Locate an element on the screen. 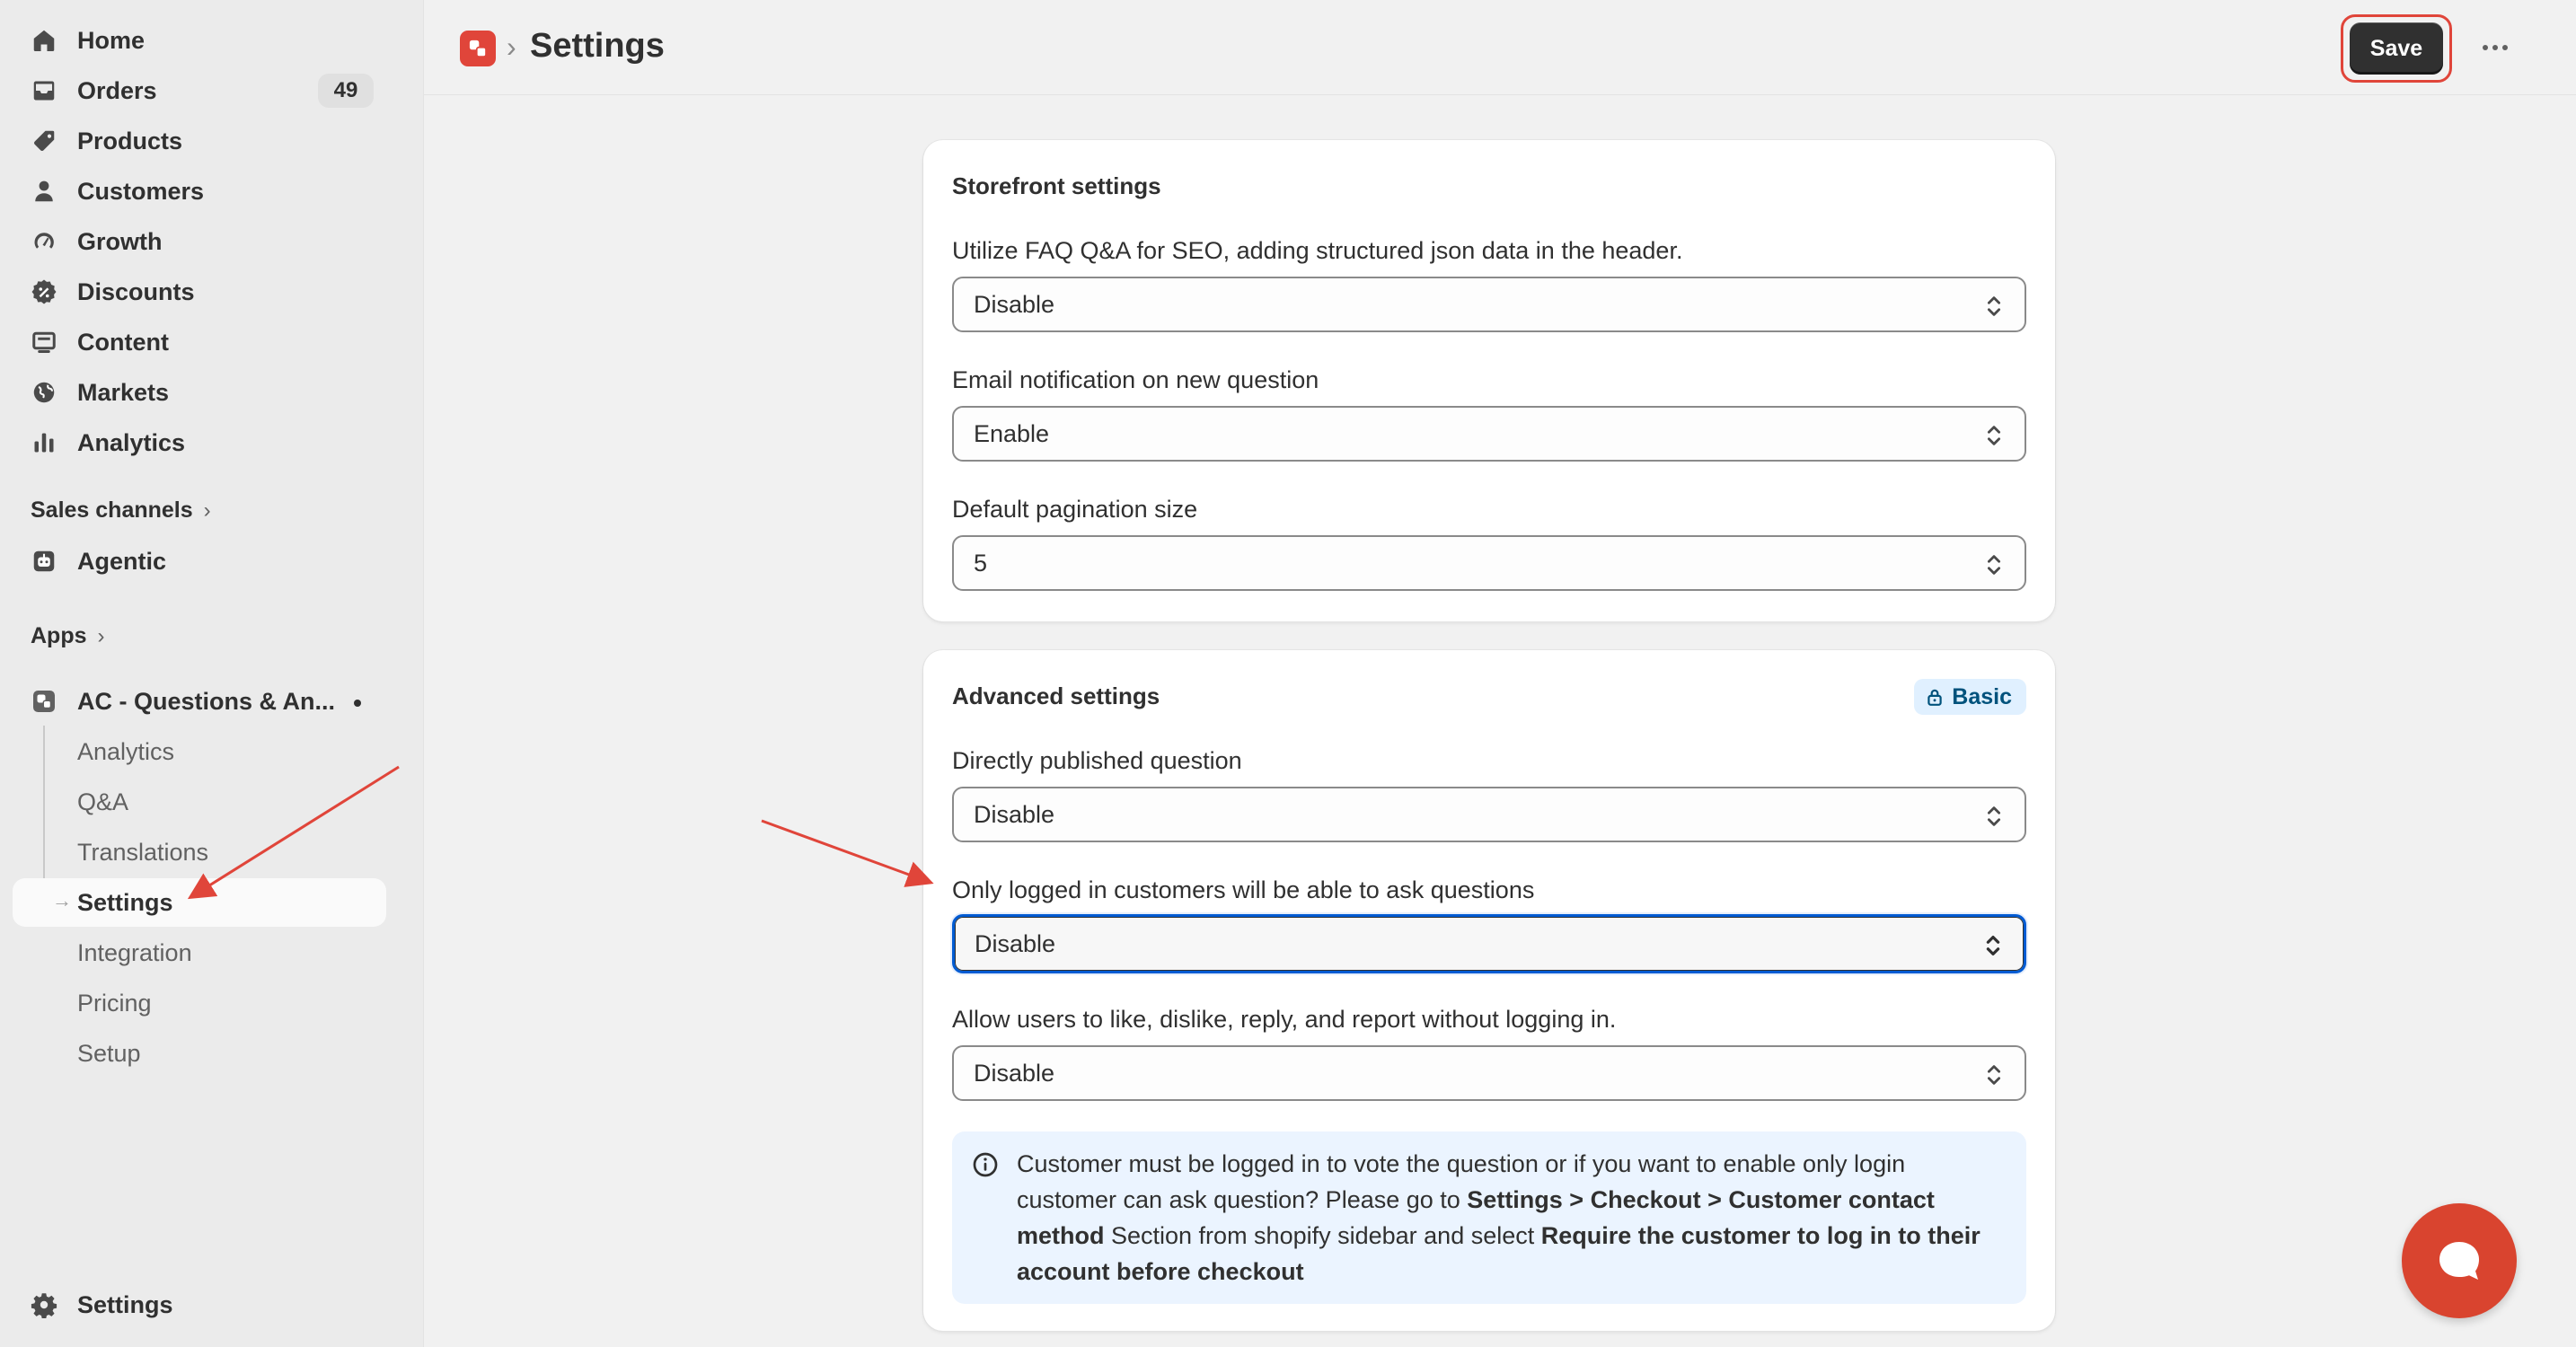 This screenshot has height=1347, width=2576. pin-indicator-dot is located at coordinates (357, 703).